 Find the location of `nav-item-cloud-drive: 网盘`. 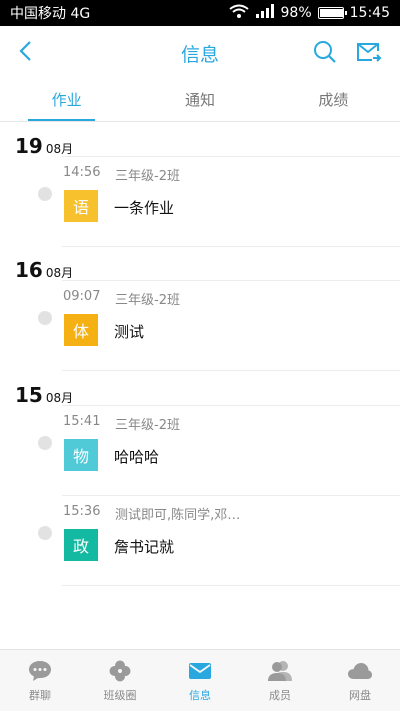

nav-item-cloud-drive: 网盘 is located at coordinates (360, 680).